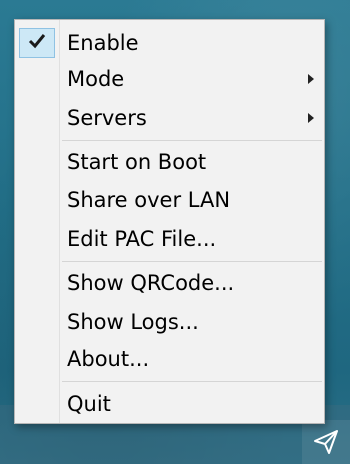 The image size is (350, 464). I want to click on menu-item-enable: Enable, so click(169, 43).